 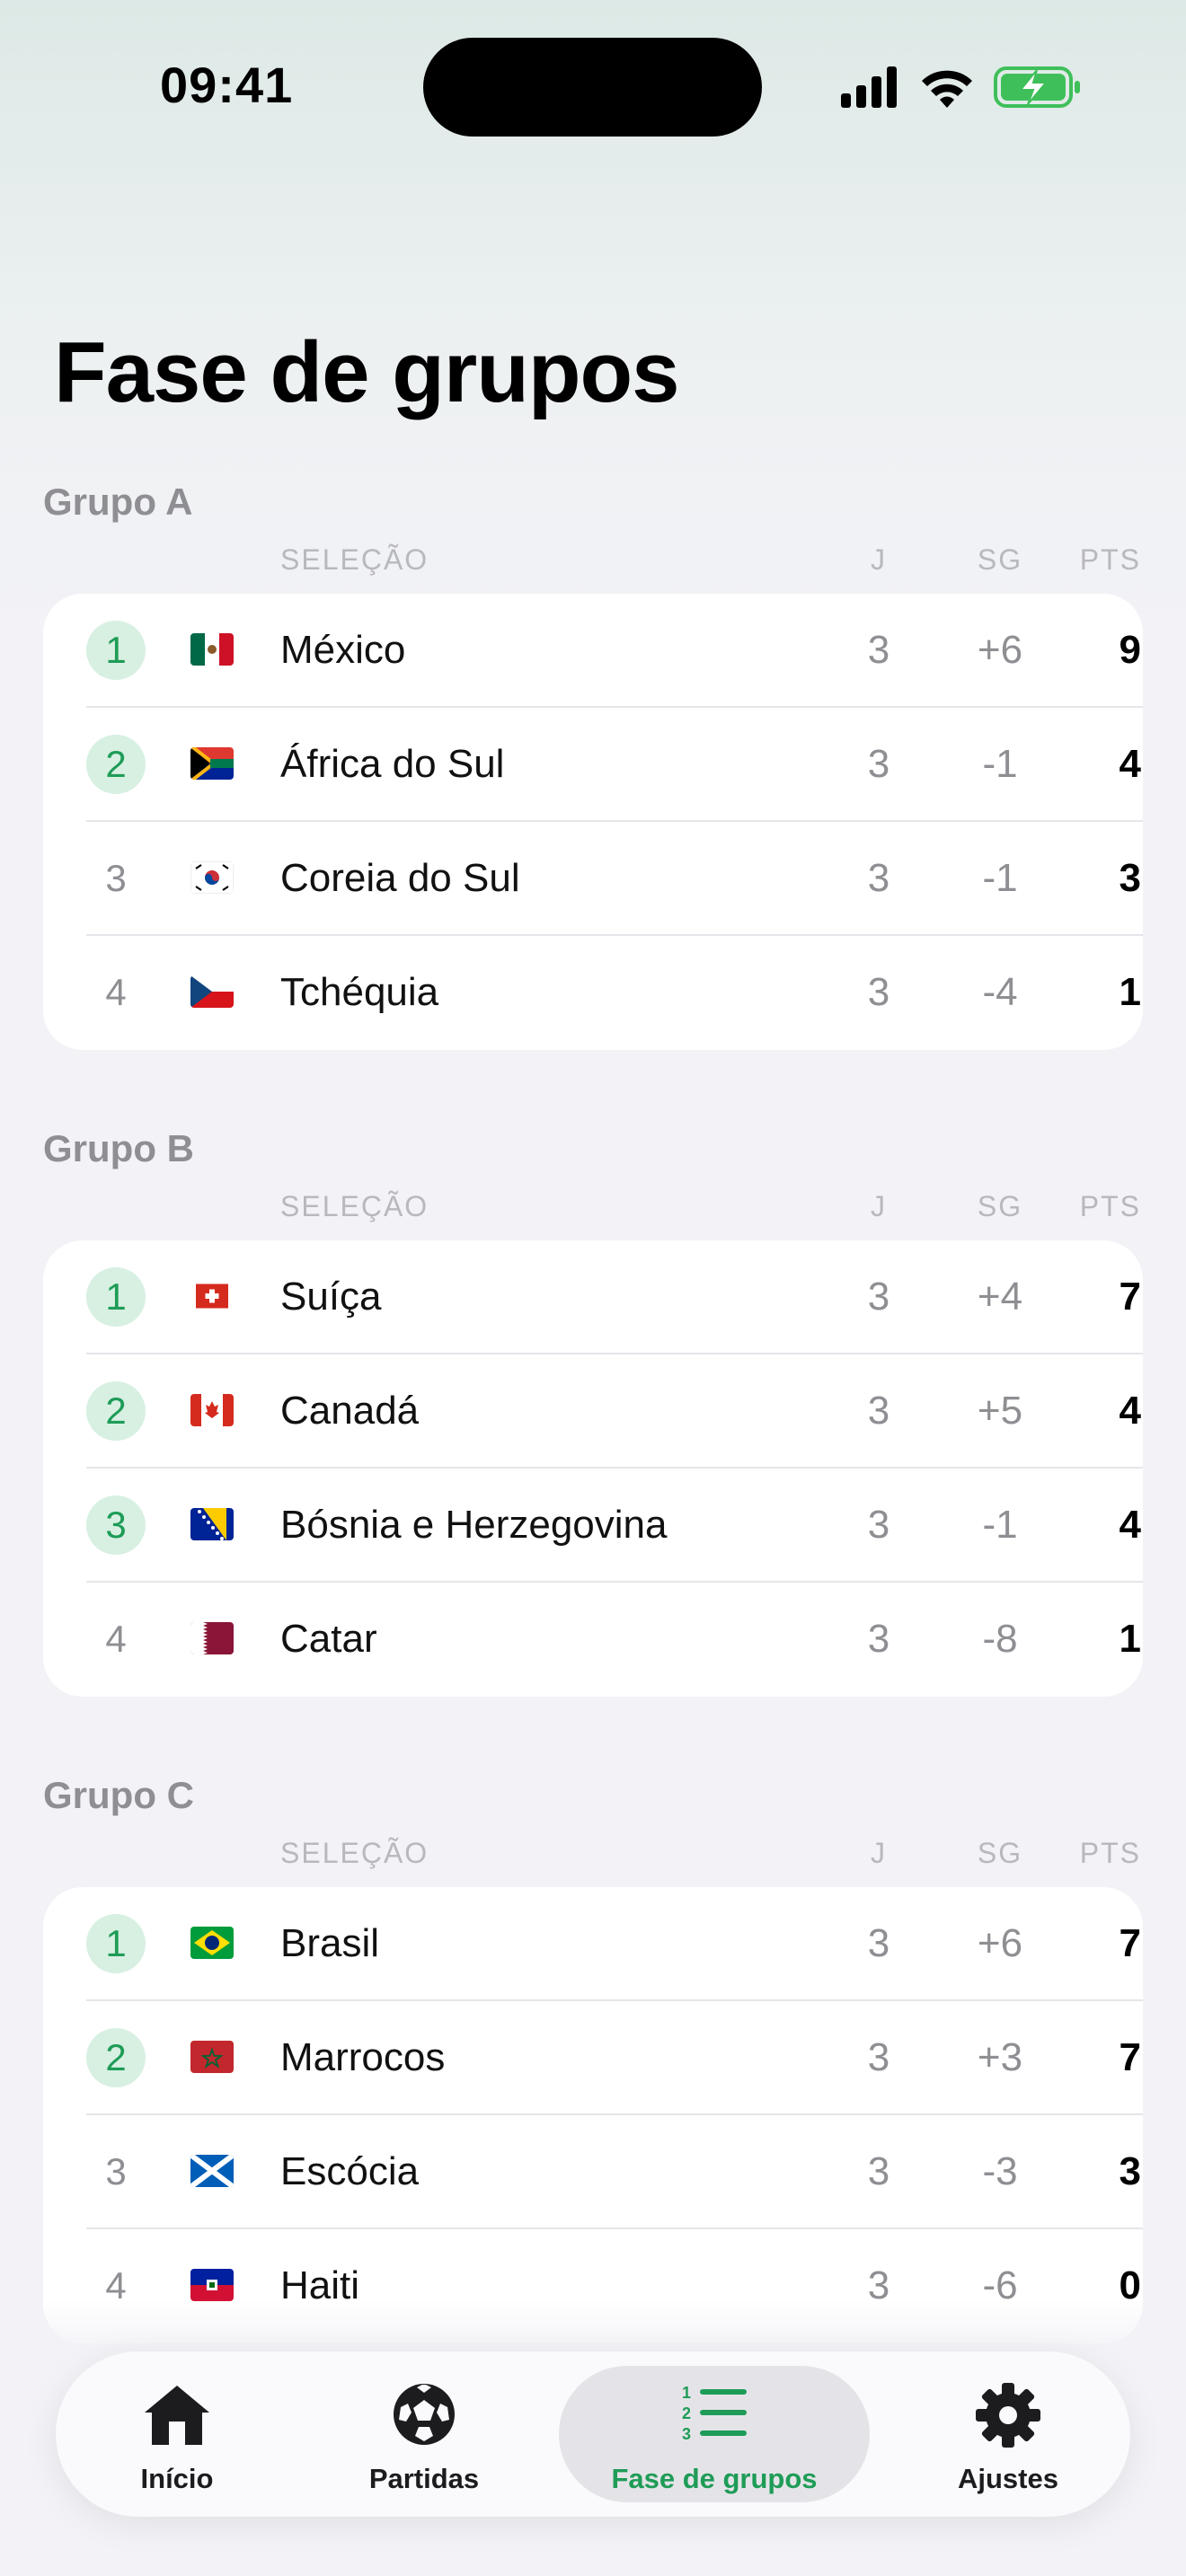 I want to click on tab-label: Partidas, so click(x=424, y=2478).